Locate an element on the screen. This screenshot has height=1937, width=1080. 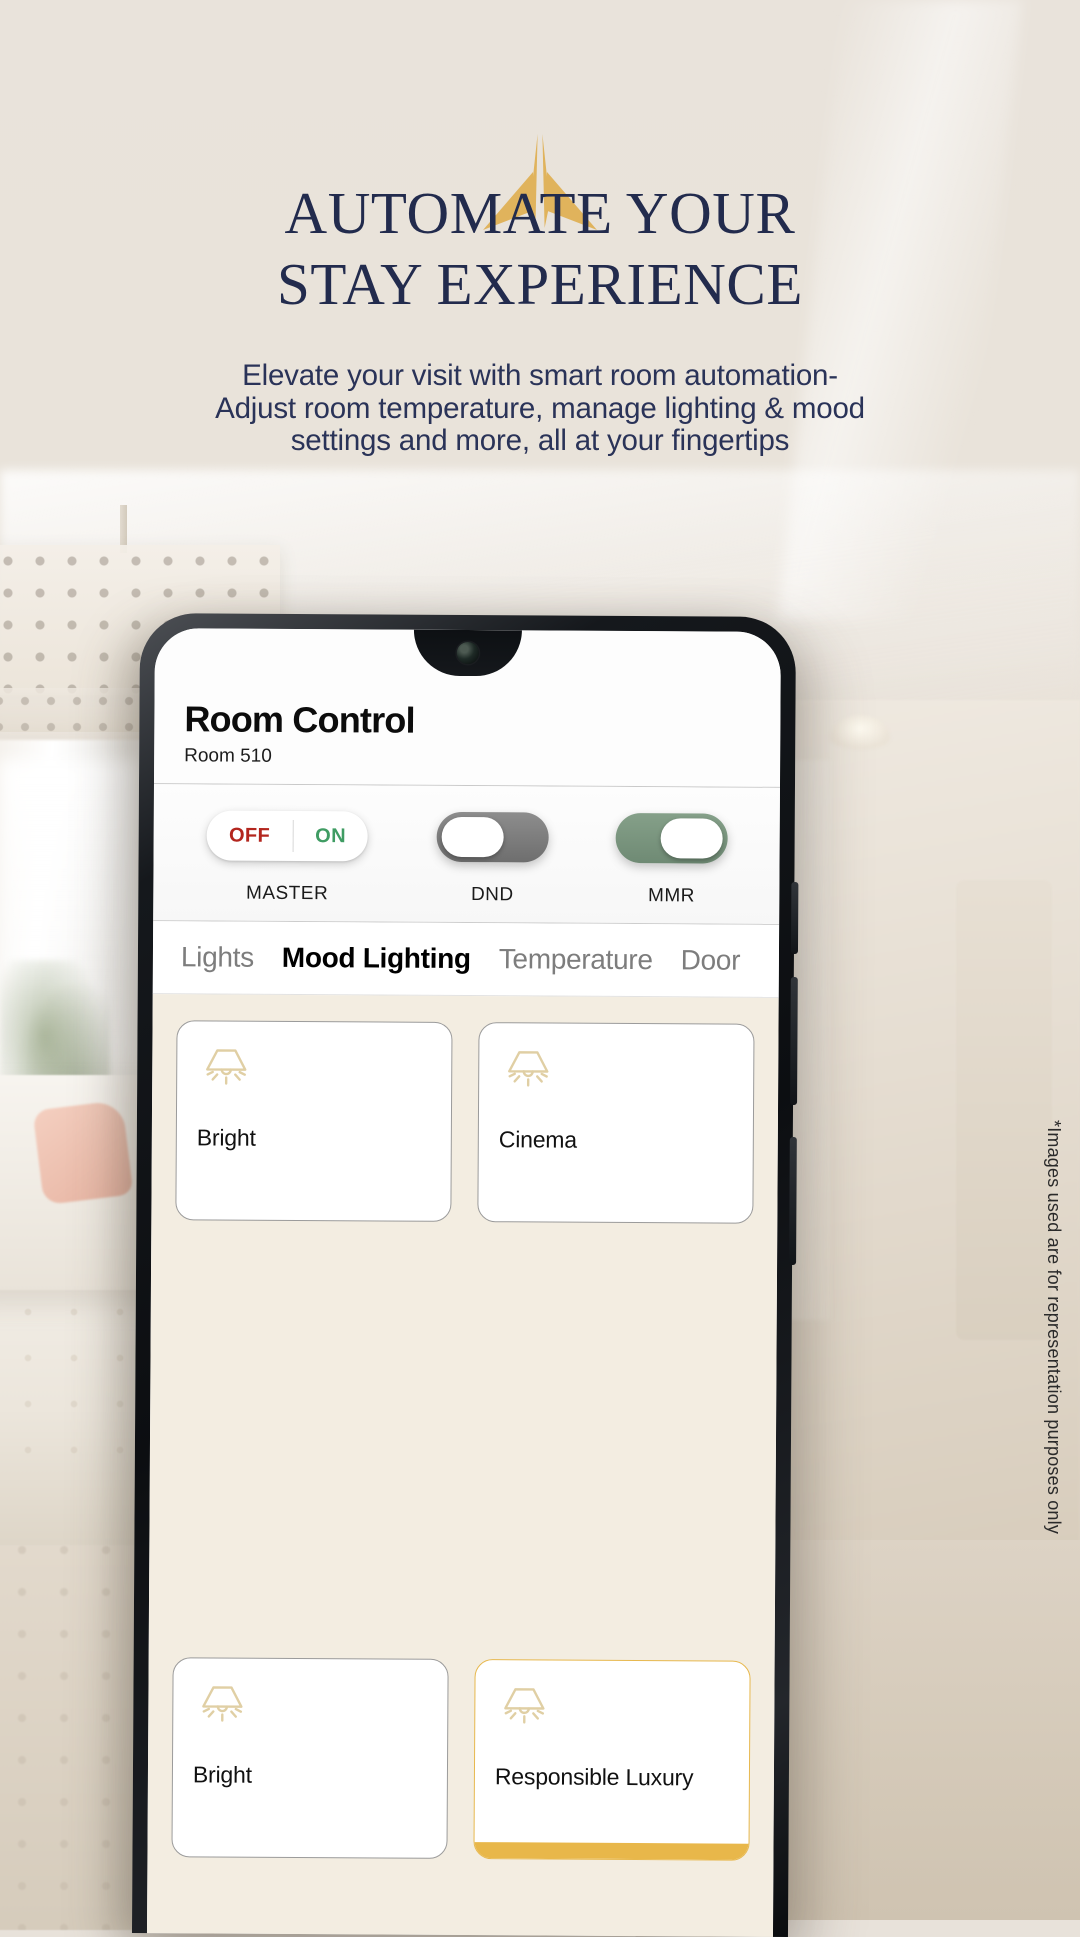
mood-card-cinema: Cinema is located at coordinates (616, 1122).